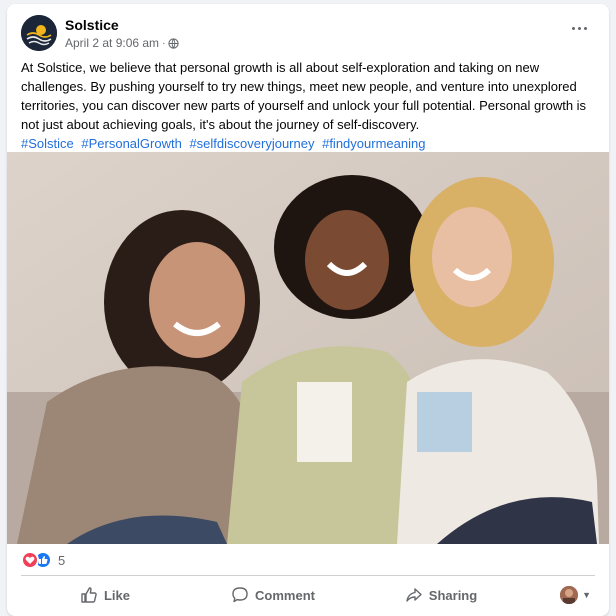  What do you see at coordinates (569, 595) in the screenshot?
I see `profile-avatar` at bounding box center [569, 595].